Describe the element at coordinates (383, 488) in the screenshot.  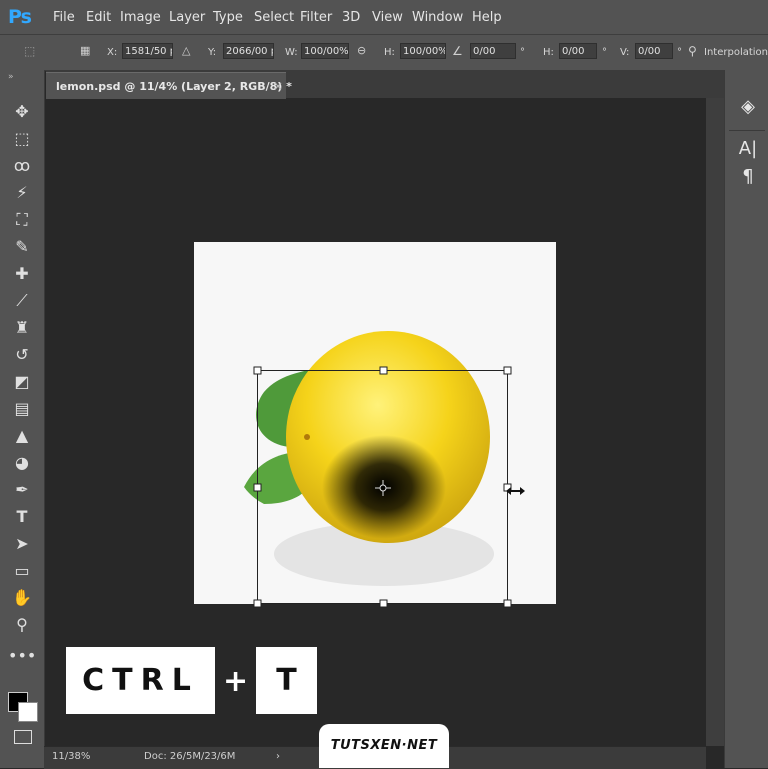
I see `transform-center-icon` at that location.